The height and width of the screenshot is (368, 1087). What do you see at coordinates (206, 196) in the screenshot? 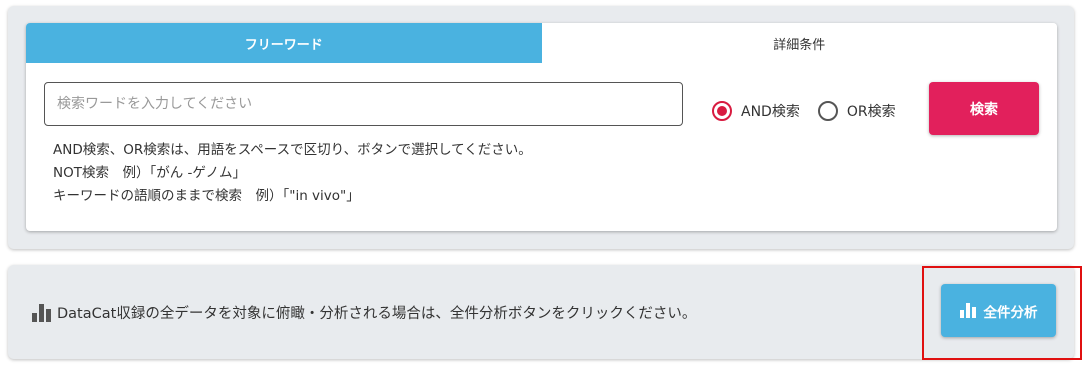
I see `help-line-phrase: キーワードの語順のままで検索 例）「"in vivo"」` at bounding box center [206, 196].